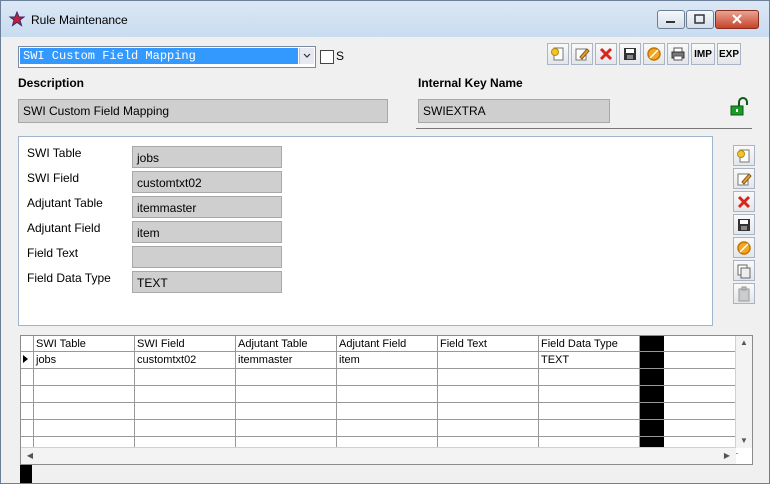  What do you see at coordinates (203, 111) in the screenshot?
I see `description-field: SWI Custom Field Mapping` at bounding box center [203, 111].